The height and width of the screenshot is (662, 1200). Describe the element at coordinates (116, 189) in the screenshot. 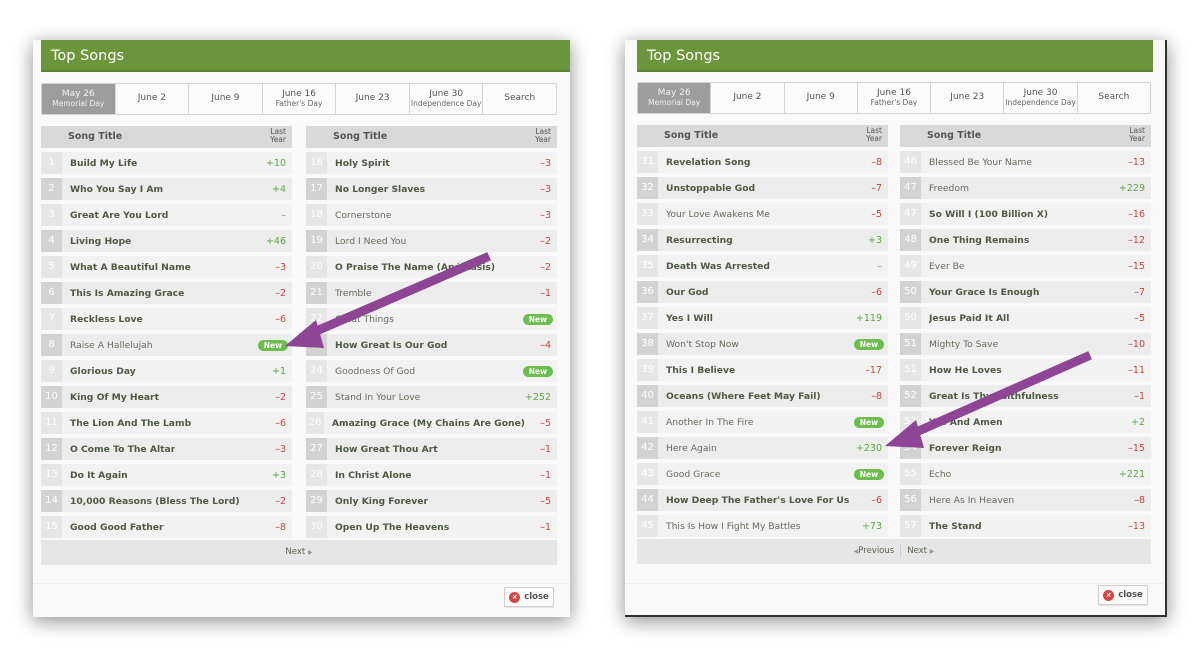

I see `song-title: Who You Say I Am` at that location.